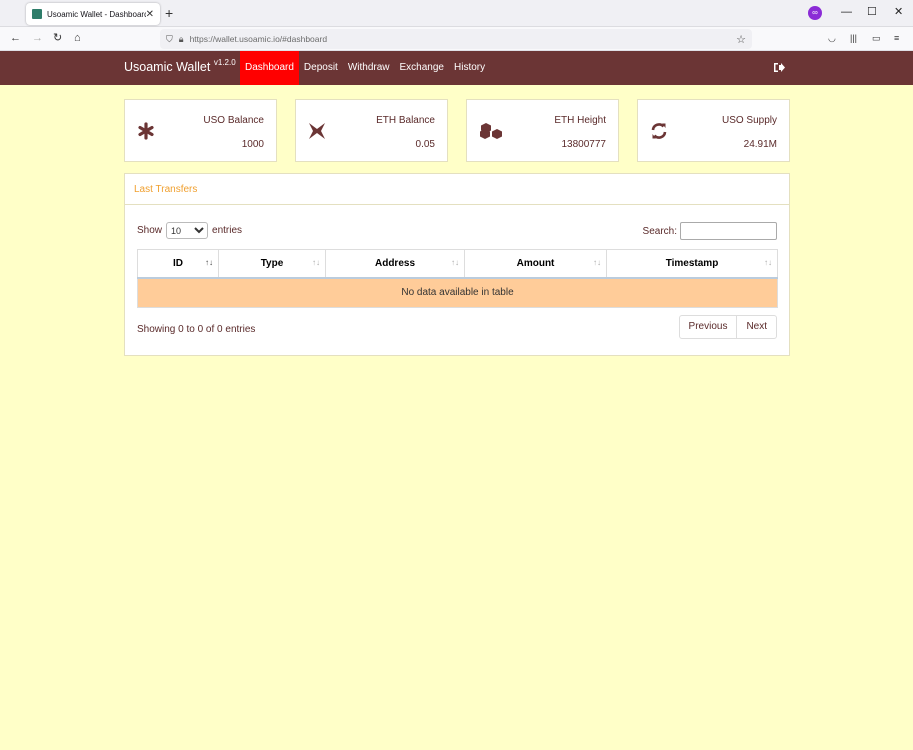  Describe the element at coordinates (269, 68) in the screenshot. I see `menu-item-dashboard: Dashboard` at that location.